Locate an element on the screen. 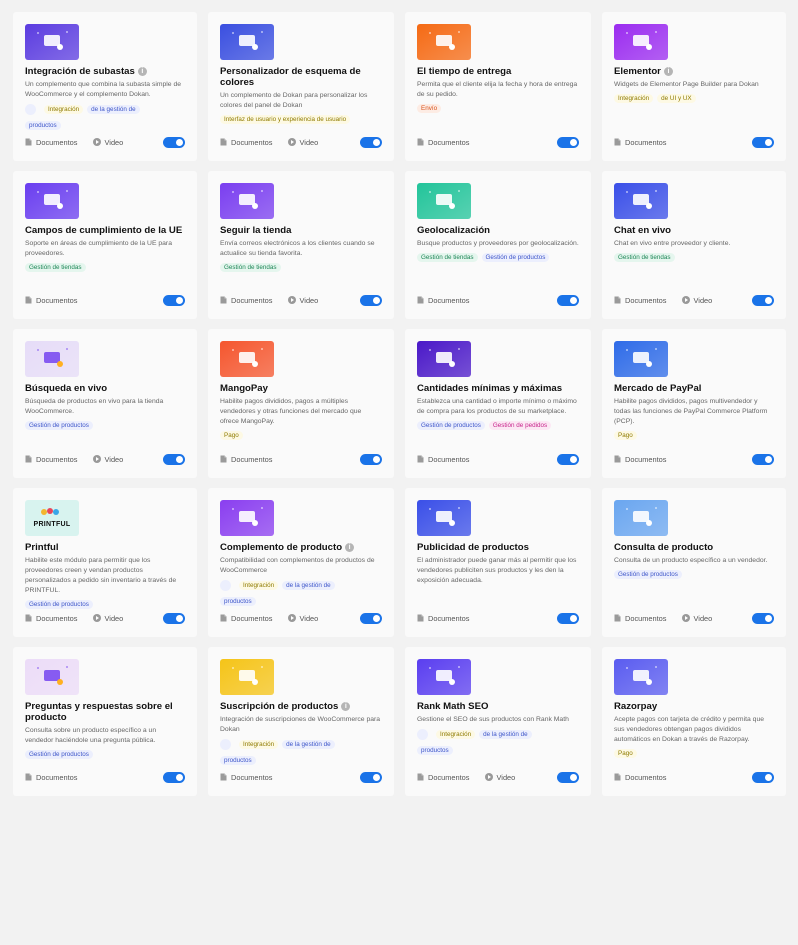  module-tags: Gestión de tiendas Gestión de productos is located at coordinates (498, 257).